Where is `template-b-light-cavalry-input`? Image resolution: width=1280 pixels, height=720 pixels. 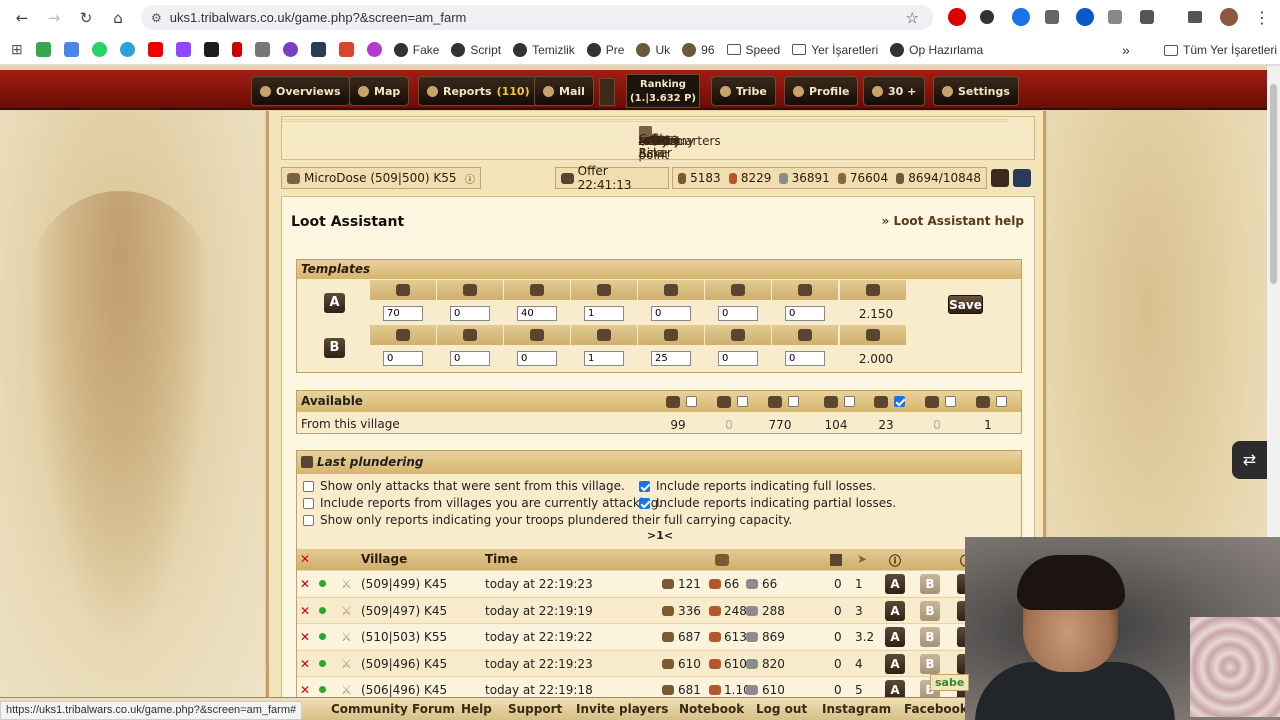 template-b-light-cavalry-input is located at coordinates (671, 358).